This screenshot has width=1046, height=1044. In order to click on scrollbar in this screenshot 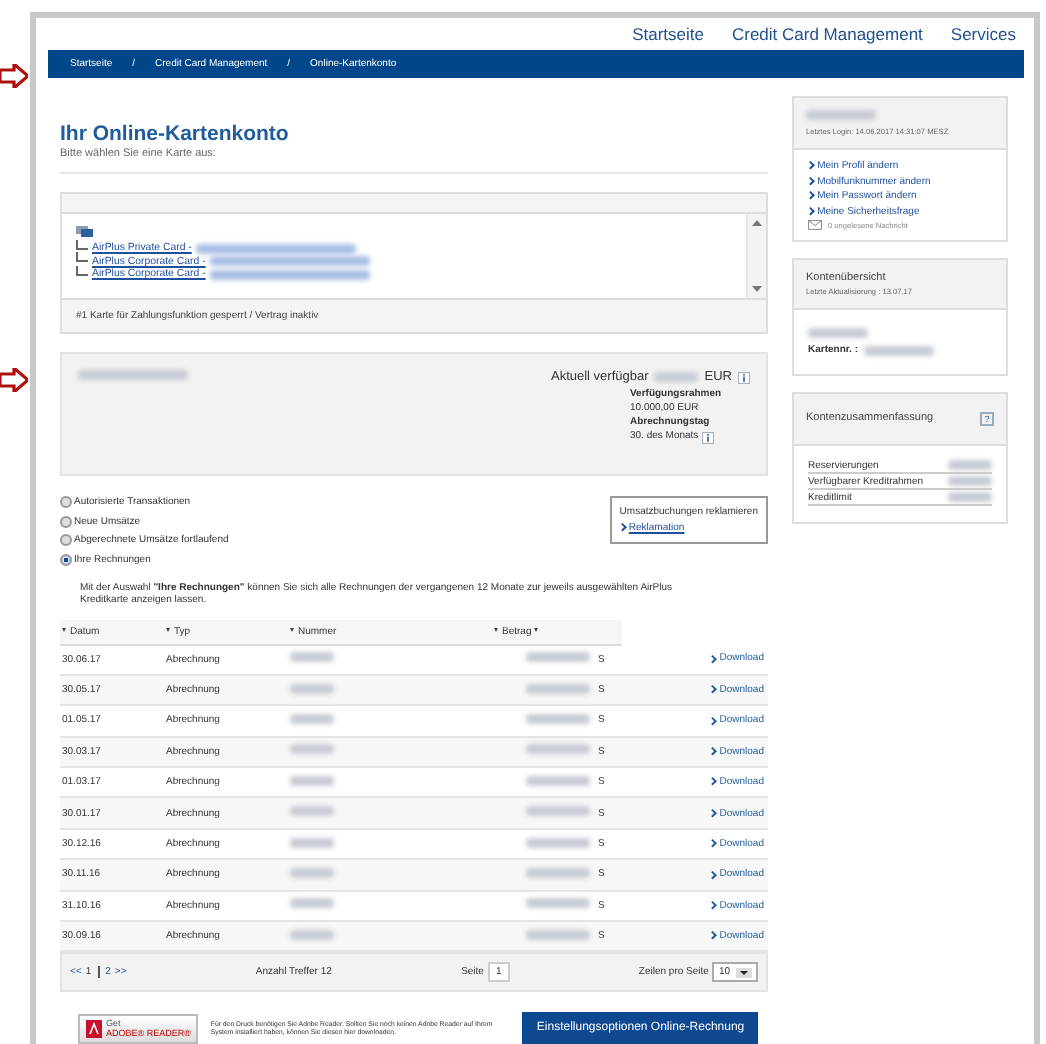, I will do `click(756, 256)`.